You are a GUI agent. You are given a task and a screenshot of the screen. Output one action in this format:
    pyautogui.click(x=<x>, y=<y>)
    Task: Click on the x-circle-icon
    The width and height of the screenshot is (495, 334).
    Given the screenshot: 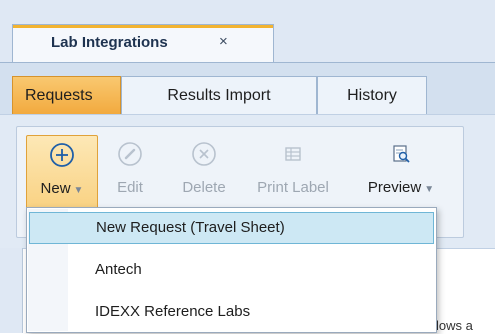 What is the action you would take?
    pyautogui.click(x=204, y=154)
    